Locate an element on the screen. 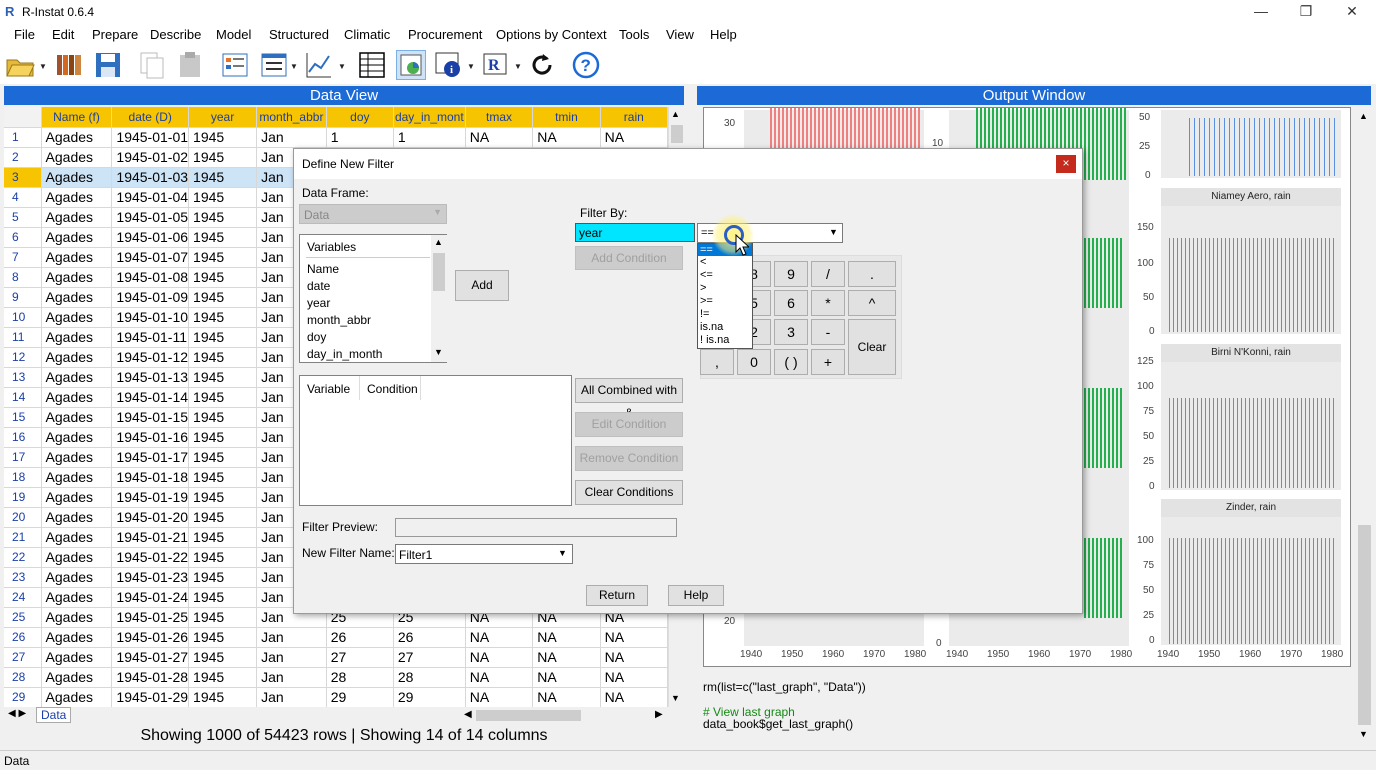 This screenshot has width=1376, height=770. table-cell: 29 is located at coordinates (360, 697).